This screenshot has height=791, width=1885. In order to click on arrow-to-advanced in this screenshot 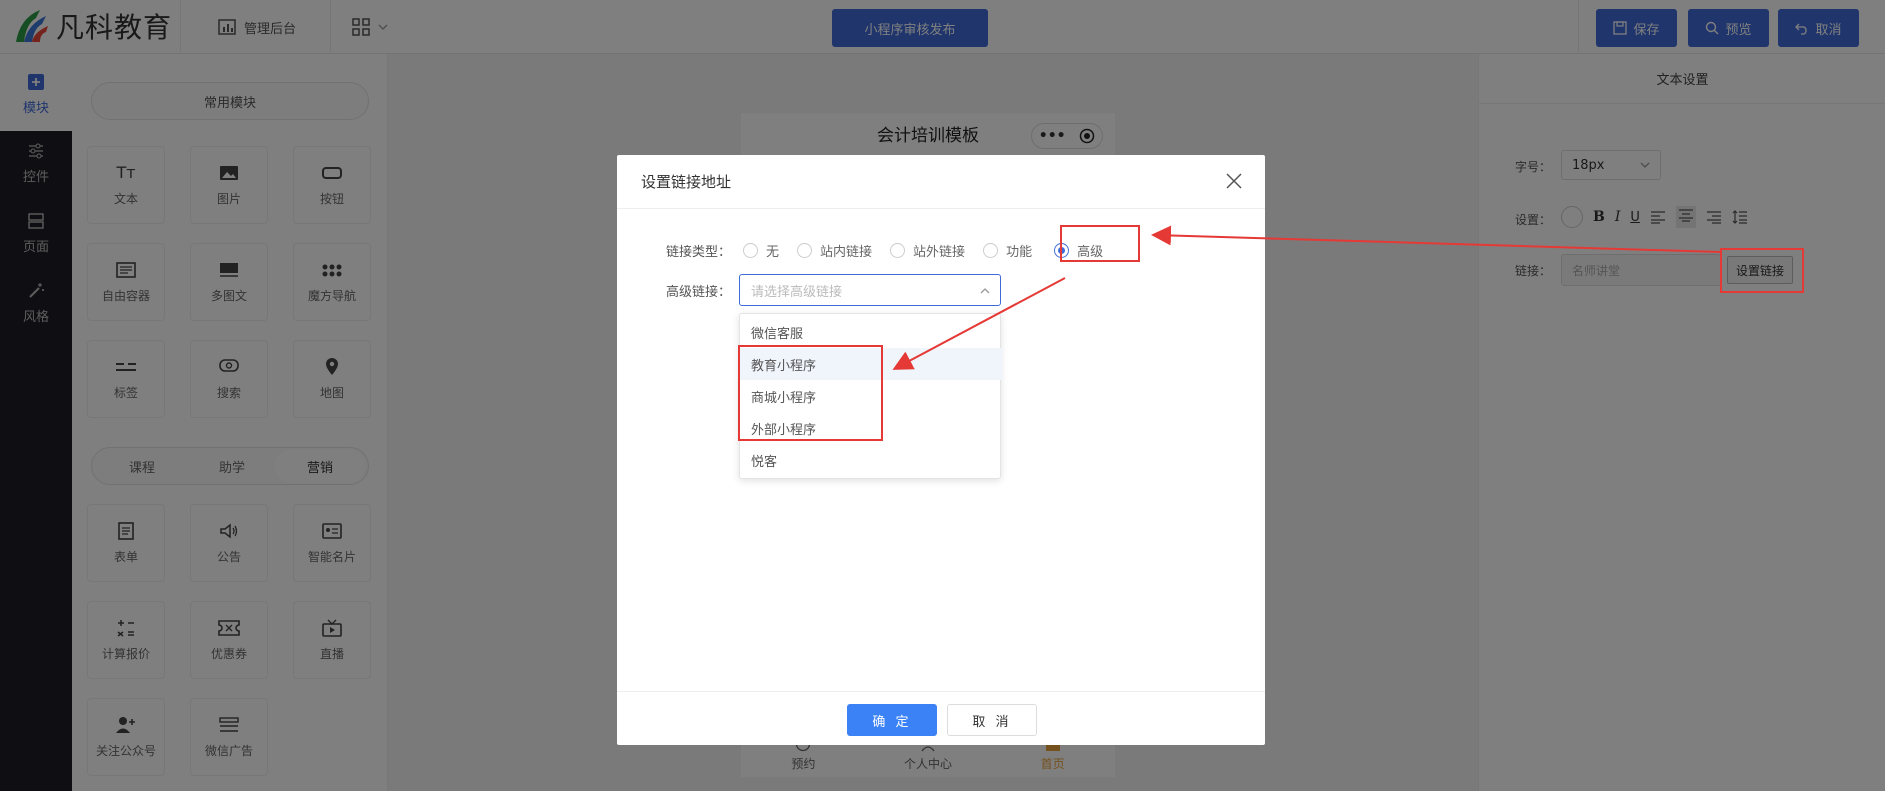, I will do `click(1436, 239)`.